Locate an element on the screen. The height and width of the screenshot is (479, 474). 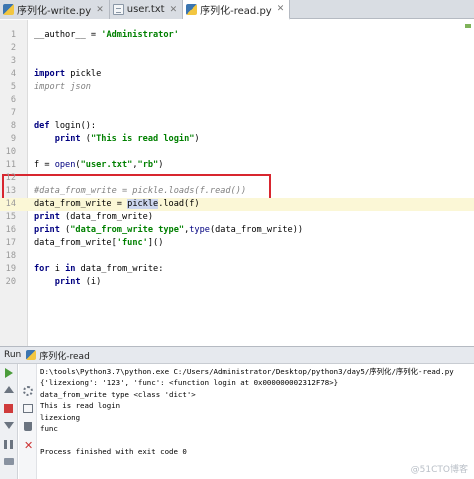
tab-label: 序列化-write.py is located at coordinates (54, 11).